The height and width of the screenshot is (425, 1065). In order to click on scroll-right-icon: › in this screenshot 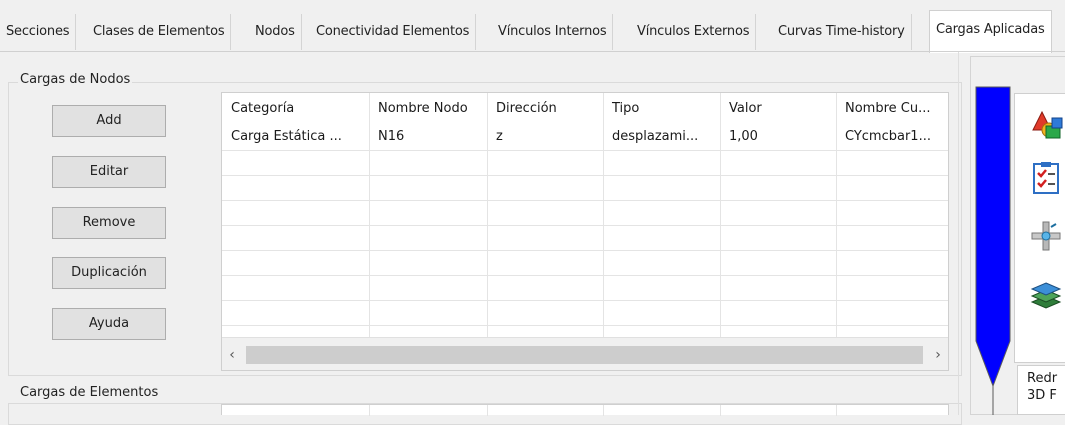, I will do `click(938, 354)`.